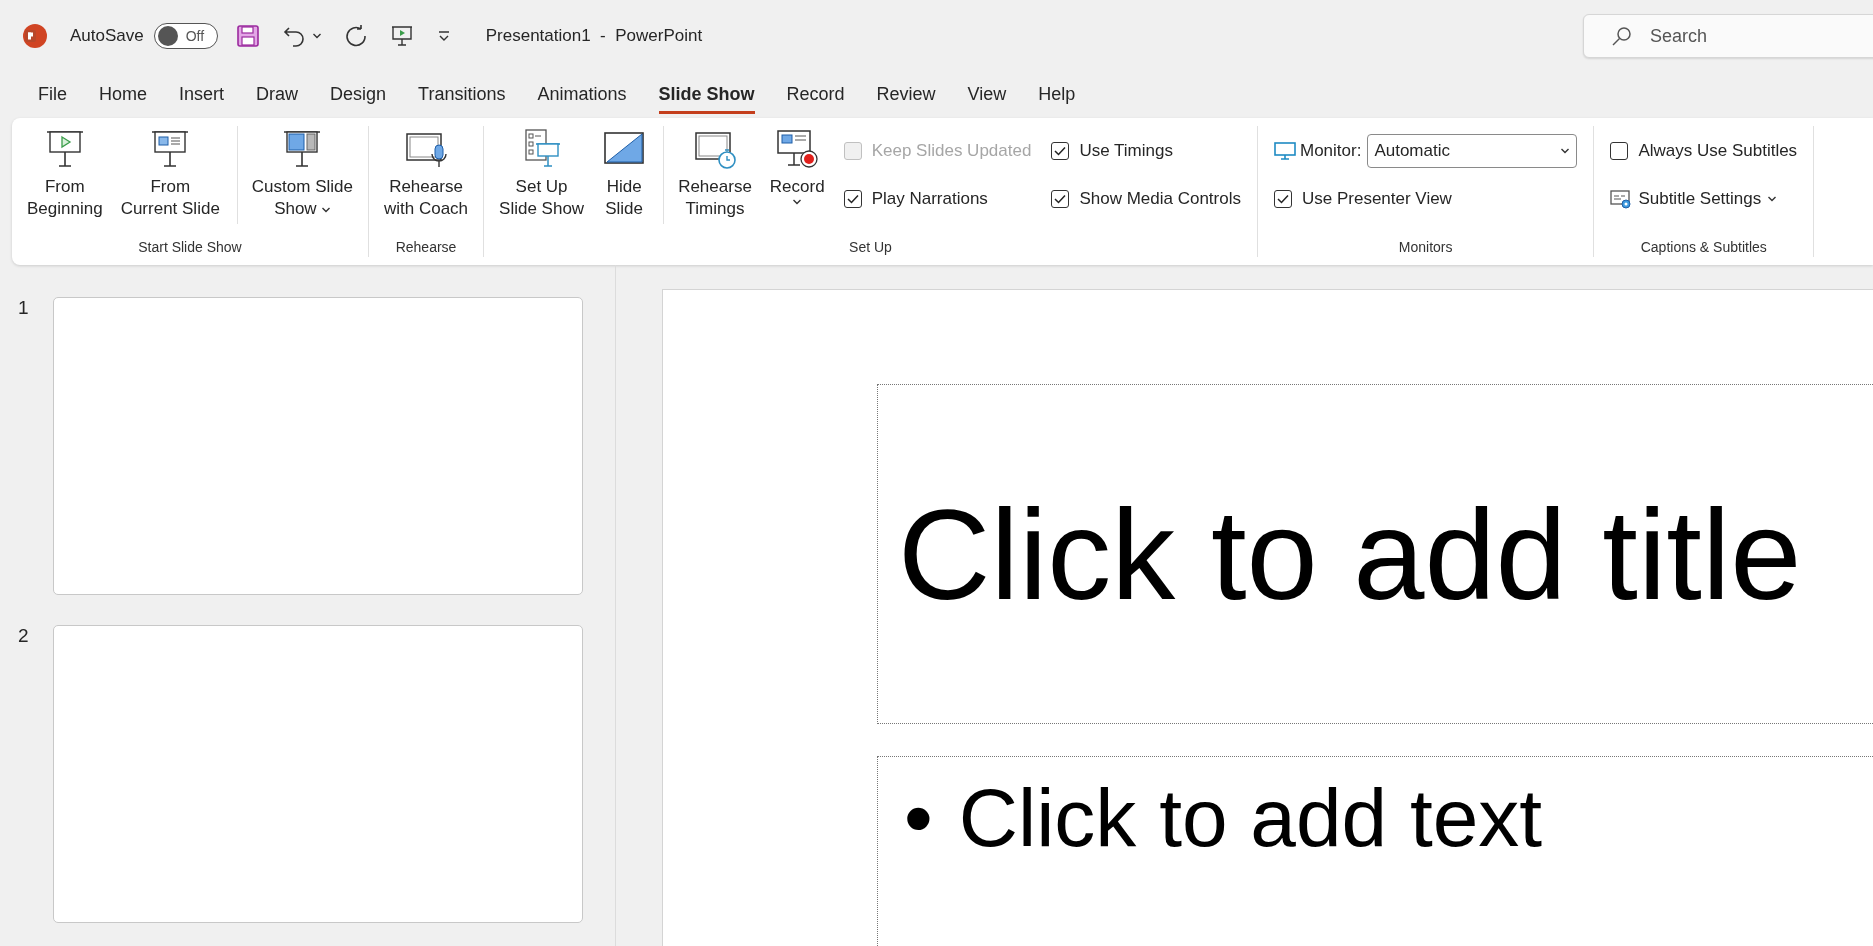  What do you see at coordinates (24, 308) in the screenshot?
I see `slide-number: 1` at bounding box center [24, 308].